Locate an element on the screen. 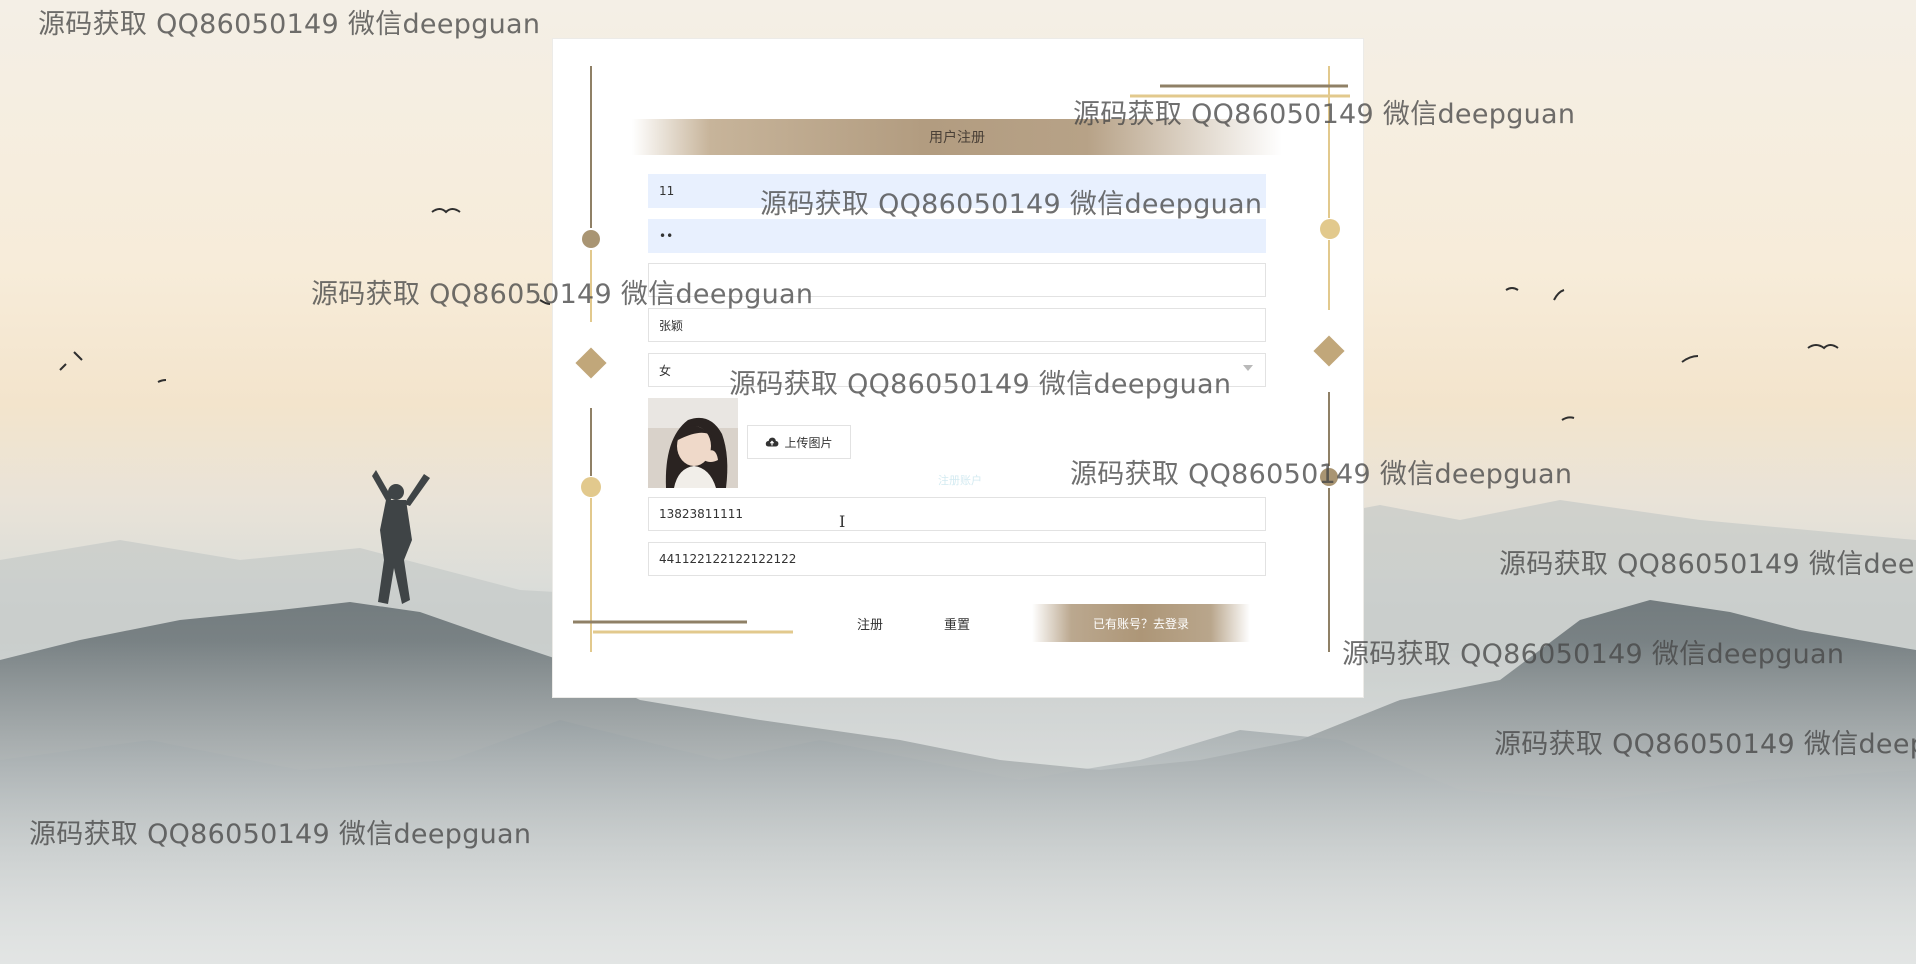 The width and height of the screenshot is (1916, 964). text-cursor-icon: I is located at coordinates (842, 521).